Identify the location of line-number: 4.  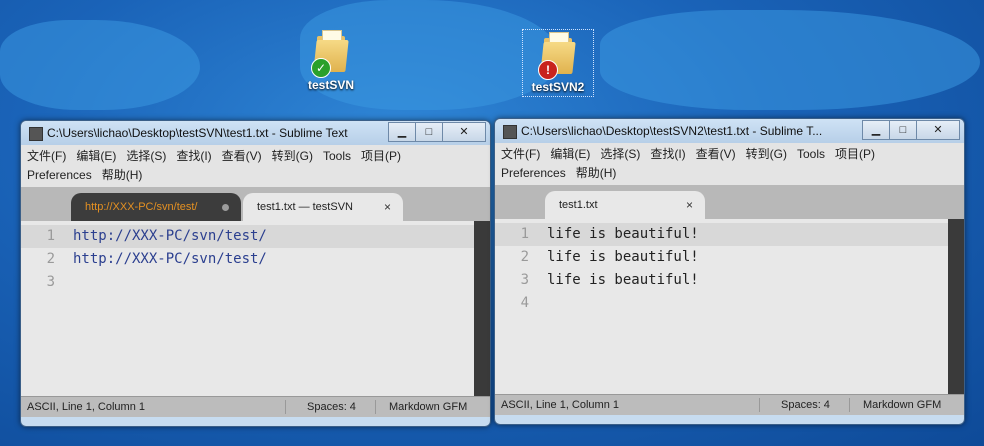
(524, 303).